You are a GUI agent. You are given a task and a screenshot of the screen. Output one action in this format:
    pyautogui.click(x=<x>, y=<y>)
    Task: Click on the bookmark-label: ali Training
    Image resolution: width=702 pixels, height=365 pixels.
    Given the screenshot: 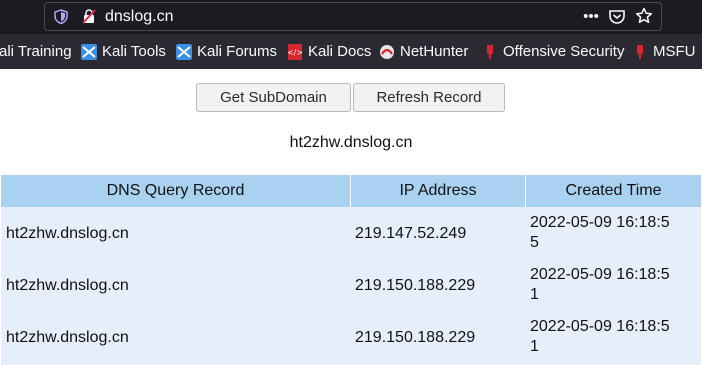 What is the action you would take?
    pyautogui.click(x=36, y=51)
    